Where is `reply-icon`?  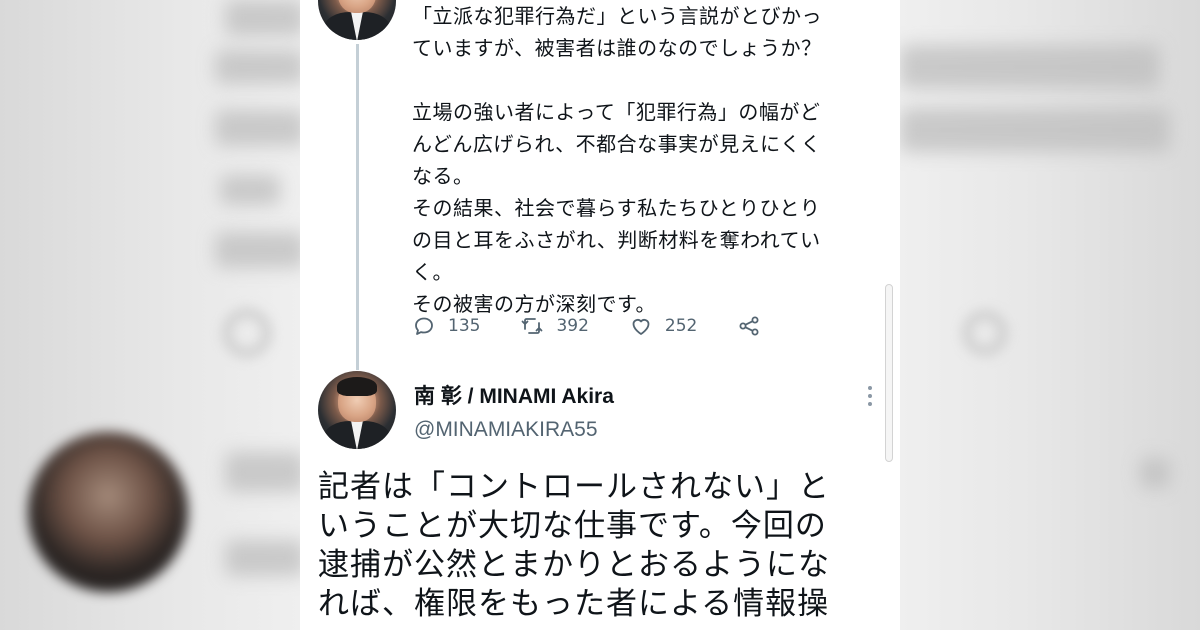 reply-icon is located at coordinates (424, 326).